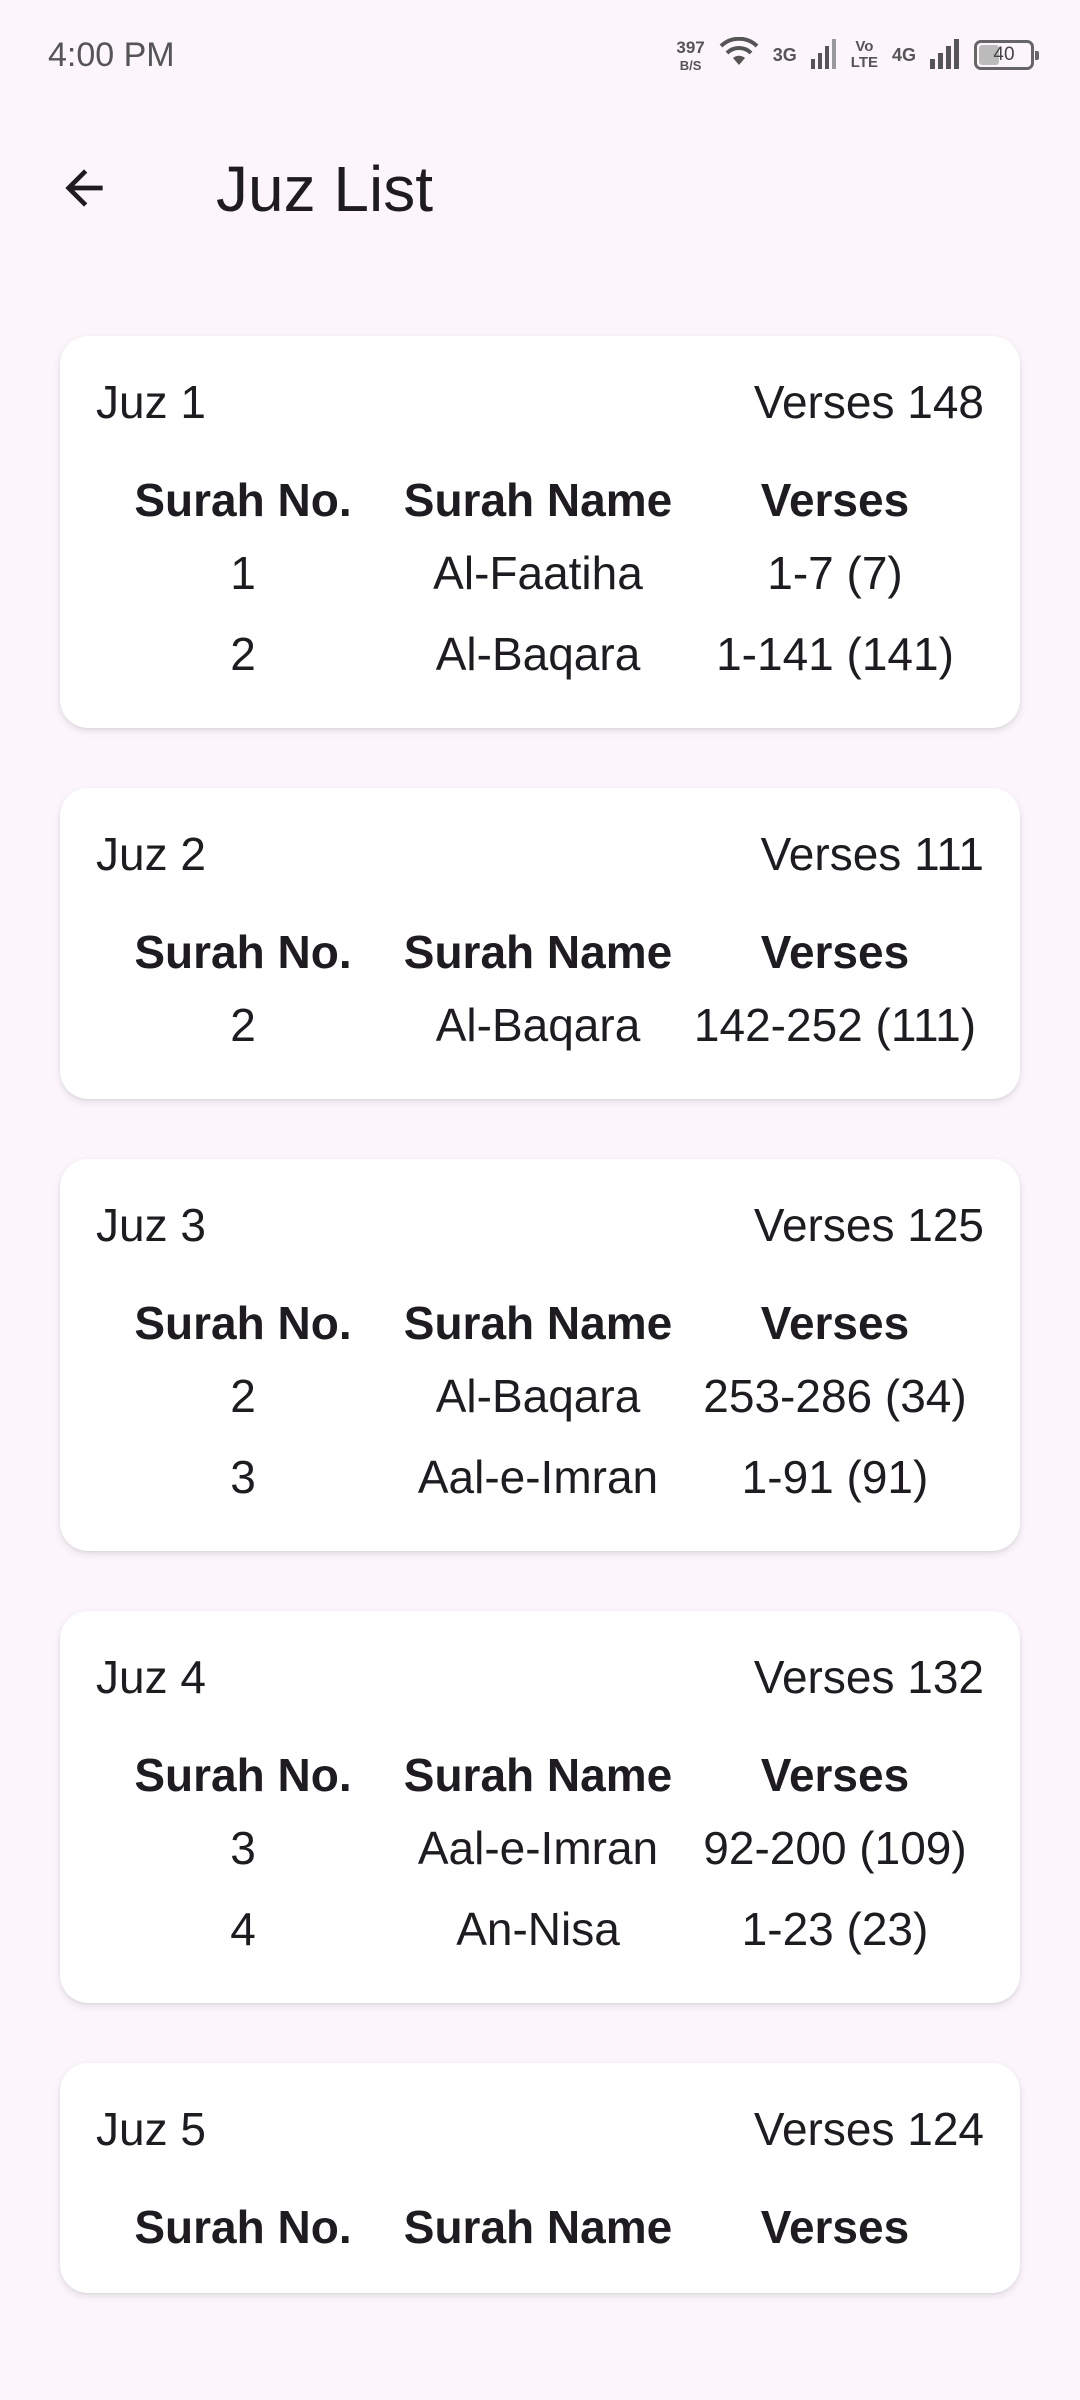 The height and width of the screenshot is (2400, 1080). What do you see at coordinates (540, 402) in the screenshot?
I see `juz-card-header: Juz 1 Verses 148` at bounding box center [540, 402].